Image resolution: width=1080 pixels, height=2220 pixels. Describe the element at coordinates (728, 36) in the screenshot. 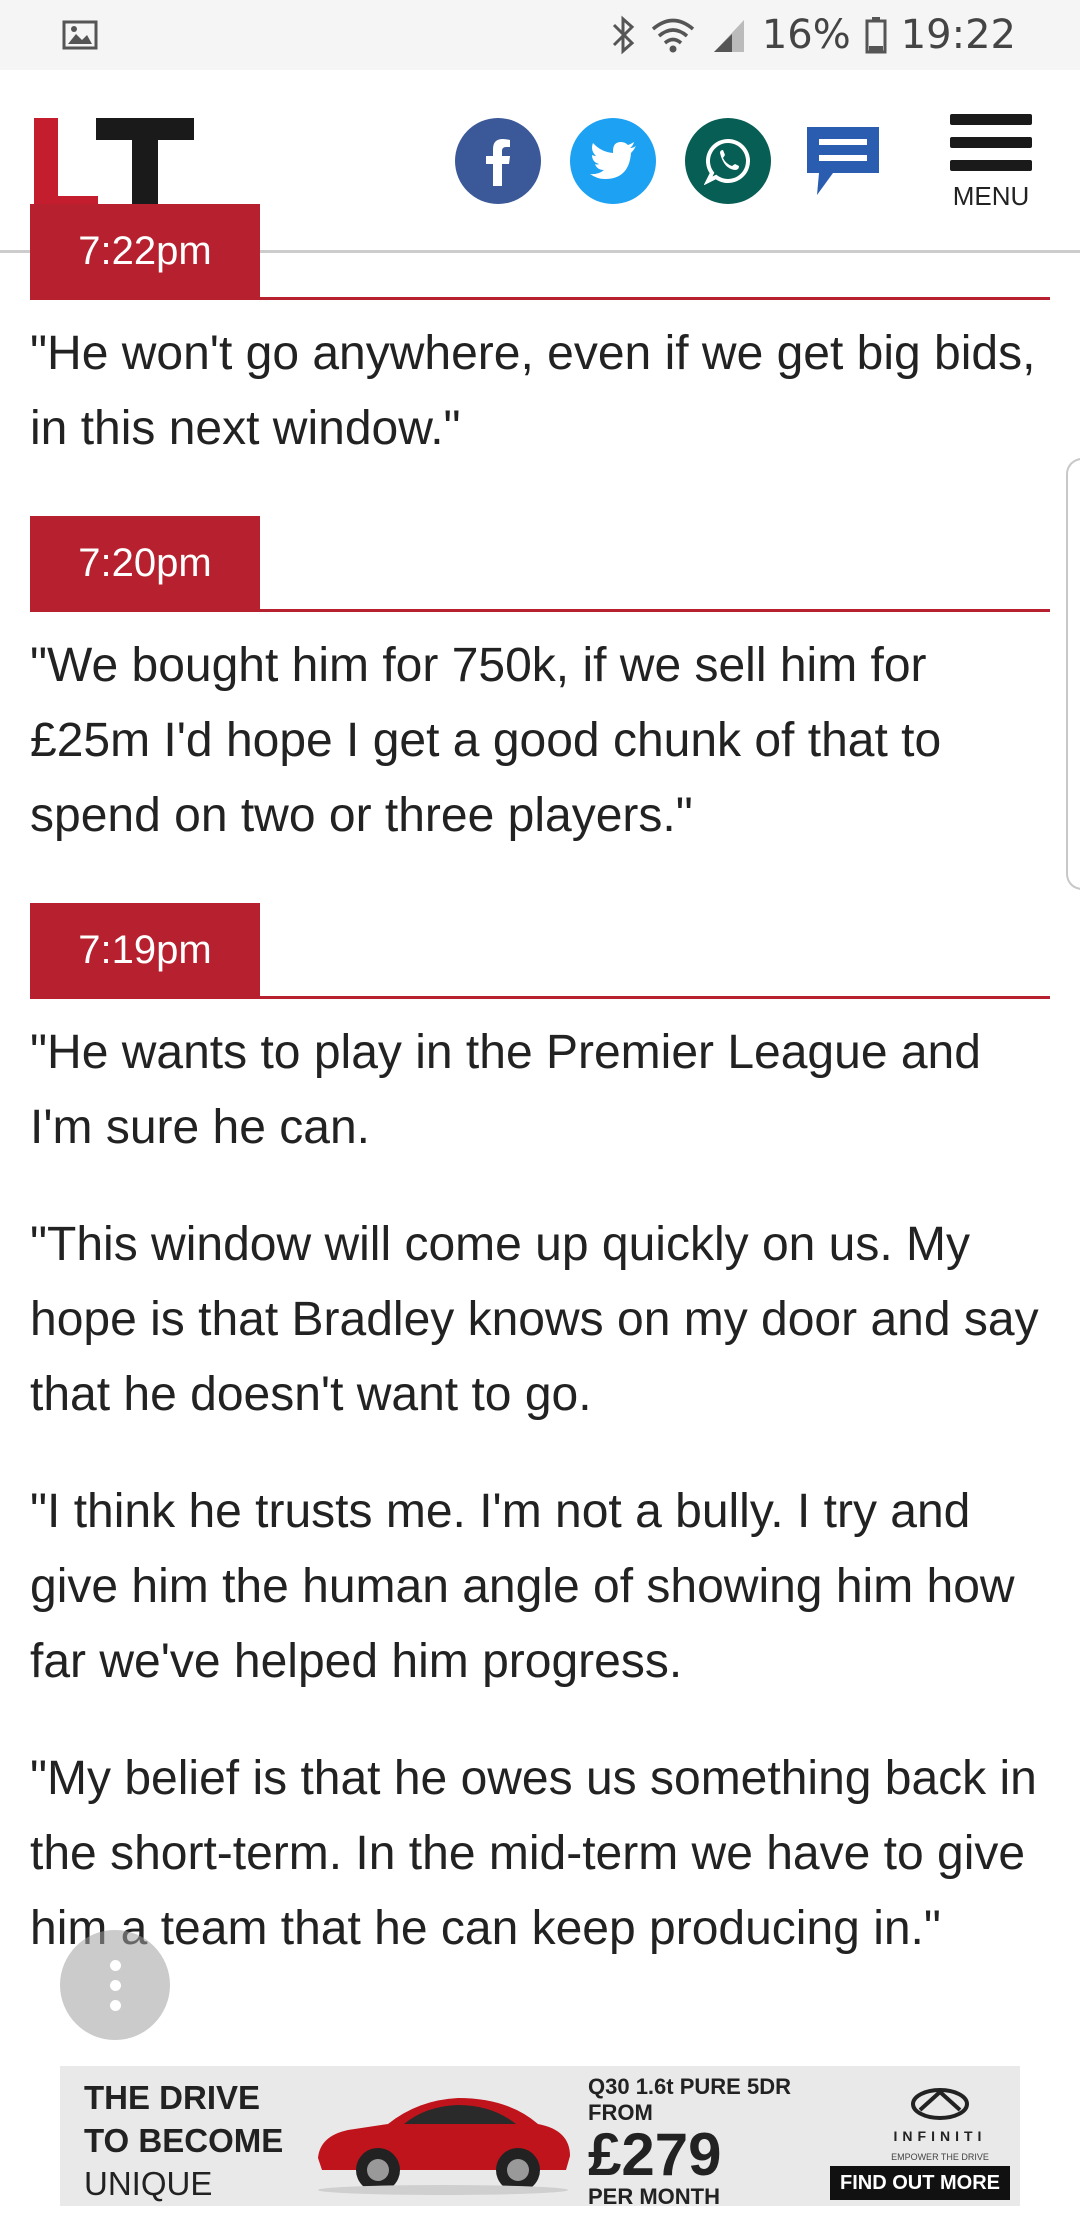

I see `signal-icon` at that location.